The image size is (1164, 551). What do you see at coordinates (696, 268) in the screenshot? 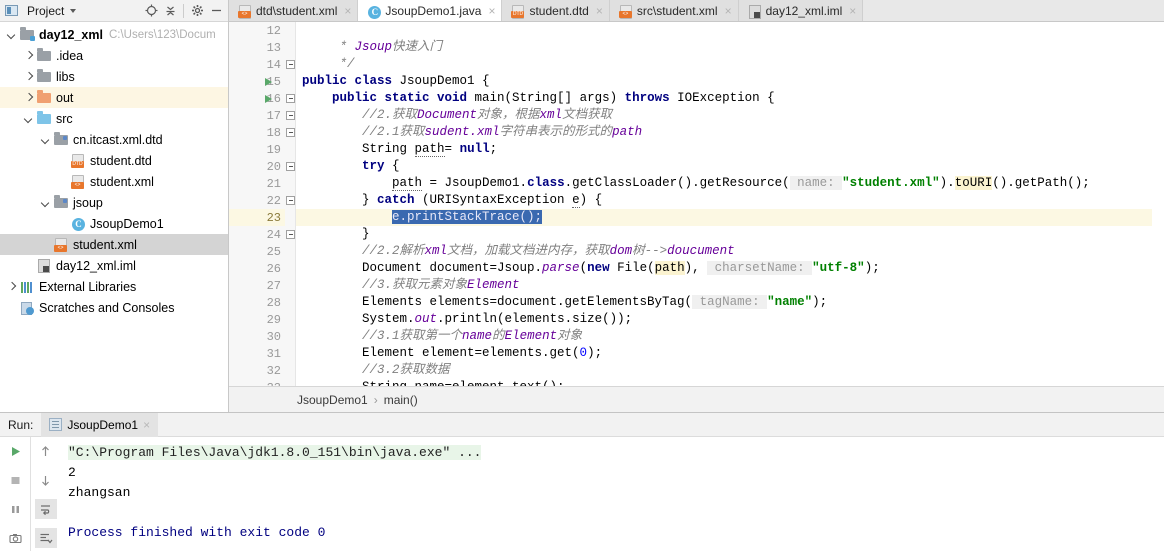
I see `code-token: ),` at bounding box center [696, 268].